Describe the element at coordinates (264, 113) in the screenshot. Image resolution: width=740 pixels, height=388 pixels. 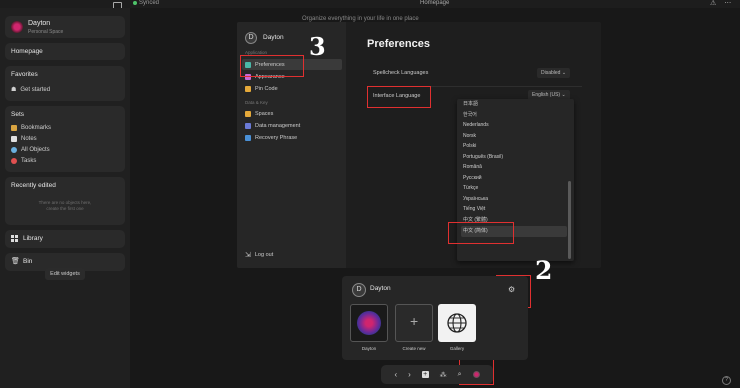
I see `nav-label: Spaces` at that location.